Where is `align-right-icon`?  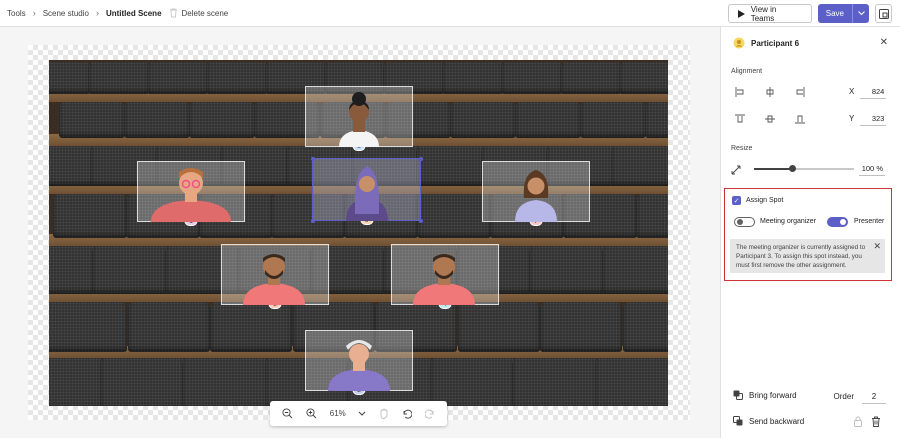
align-right-icon is located at coordinates (800, 92).